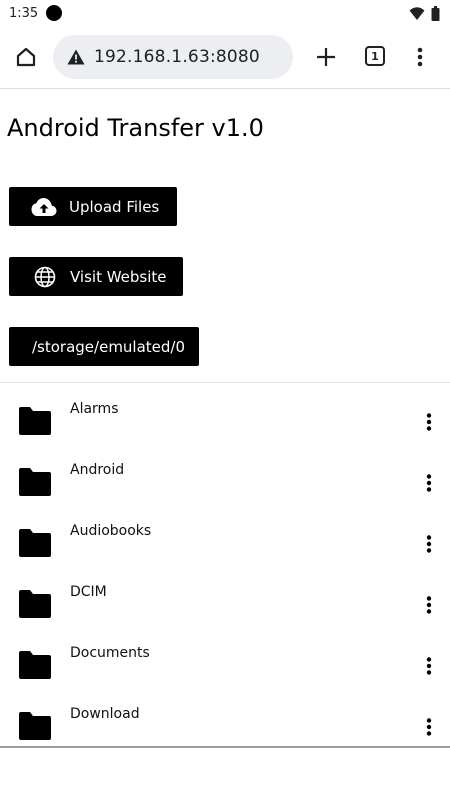  I want to click on warning-triangle-icon, so click(76, 57).